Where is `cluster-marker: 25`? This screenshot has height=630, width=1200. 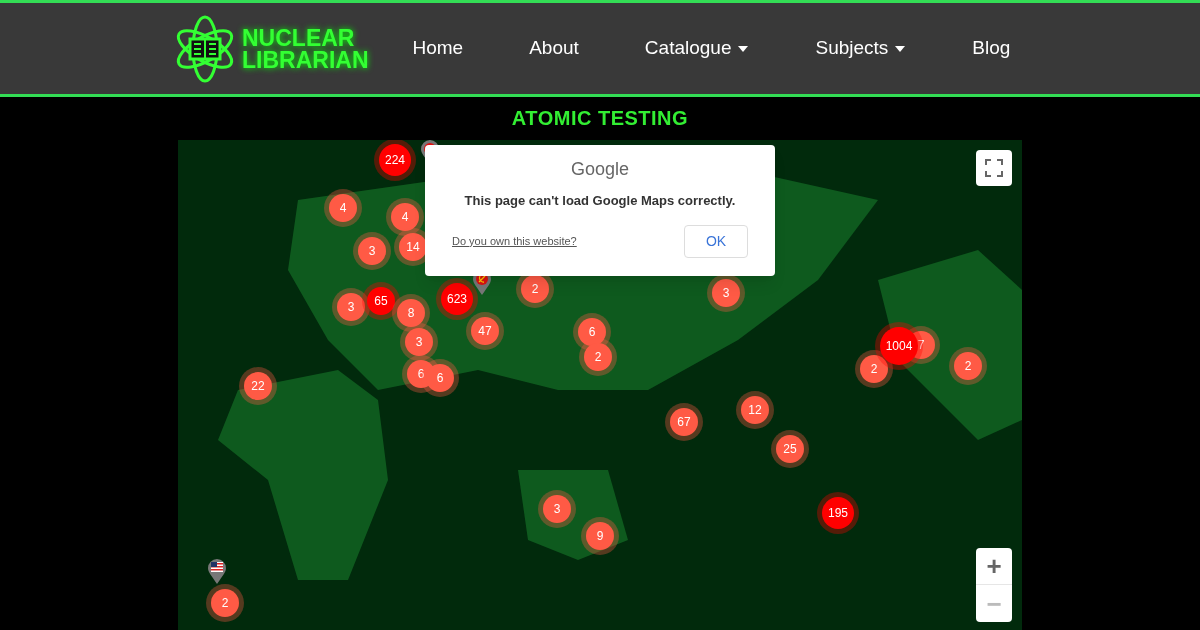 cluster-marker: 25 is located at coordinates (790, 449).